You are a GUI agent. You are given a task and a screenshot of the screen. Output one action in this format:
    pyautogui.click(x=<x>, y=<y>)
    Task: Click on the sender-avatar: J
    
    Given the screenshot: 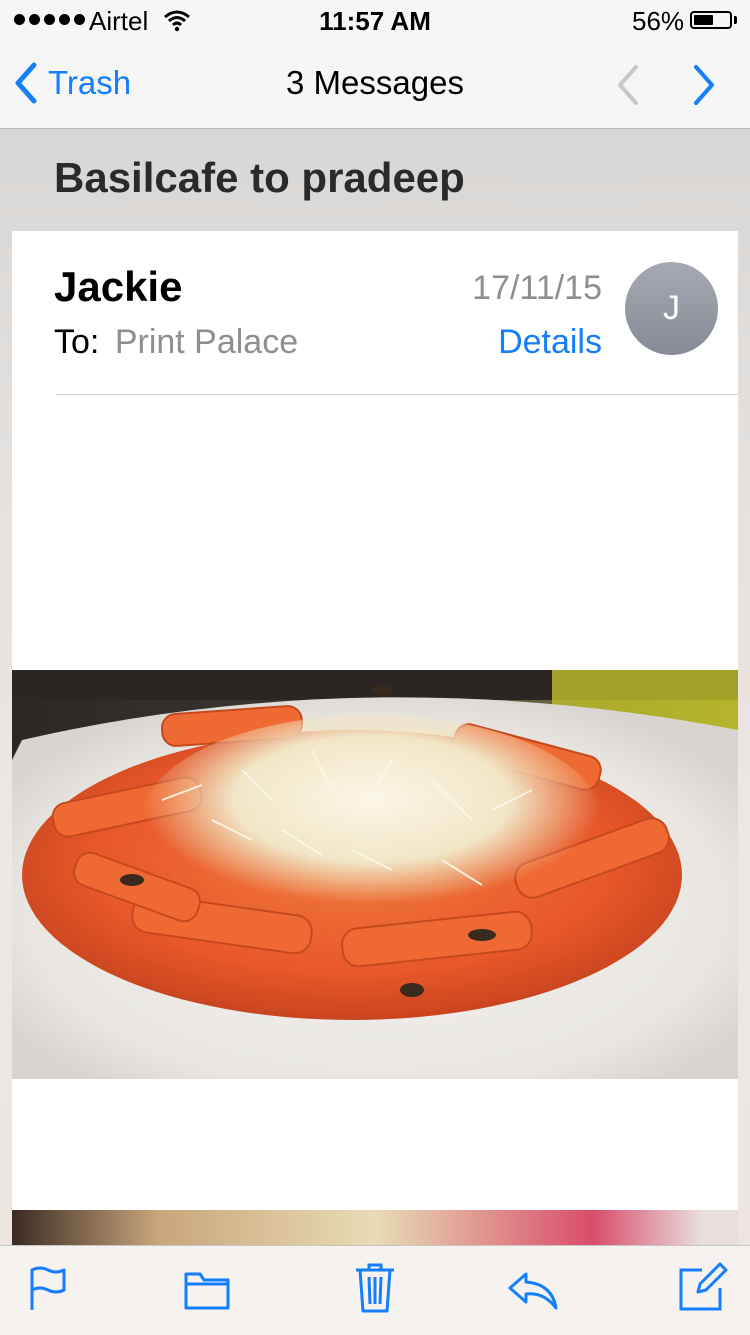 What is the action you would take?
    pyautogui.click(x=671, y=308)
    